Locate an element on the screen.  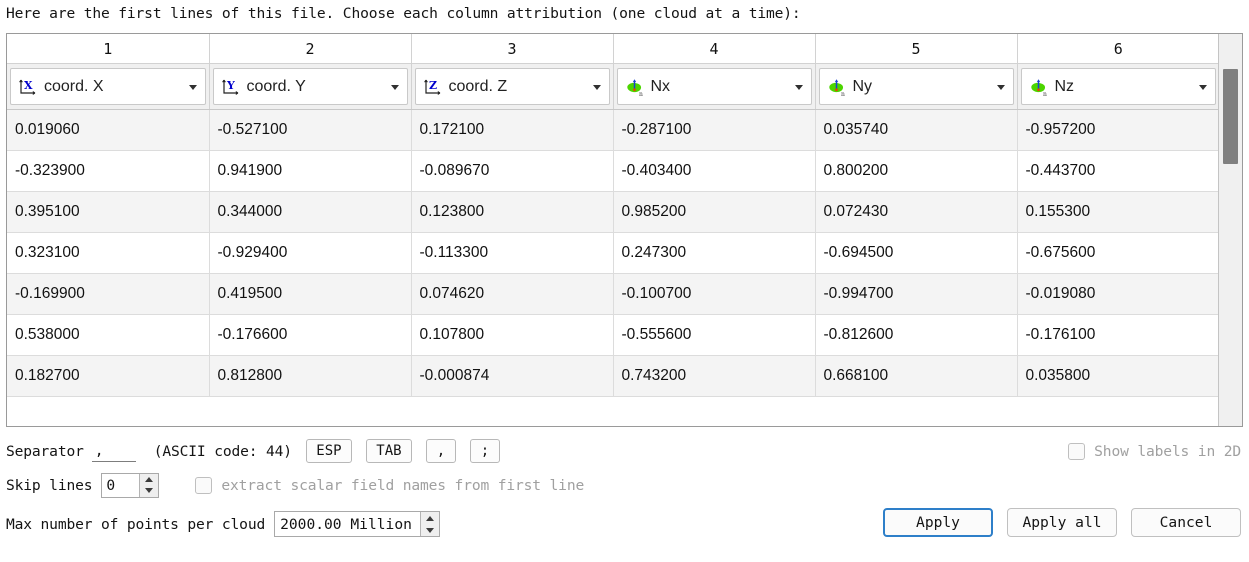
column-attribution-dropdown-6: n Nz is located at coordinates (1118, 86).